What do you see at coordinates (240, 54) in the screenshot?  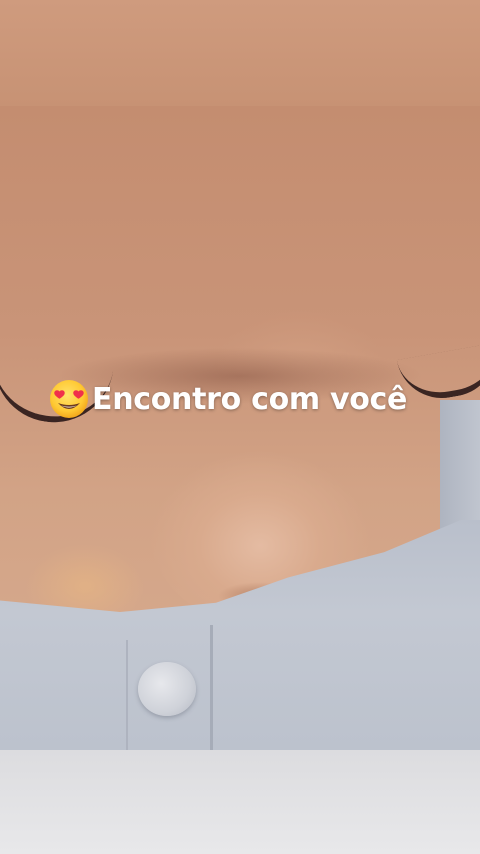 I see `forehead-band` at bounding box center [240, 54].